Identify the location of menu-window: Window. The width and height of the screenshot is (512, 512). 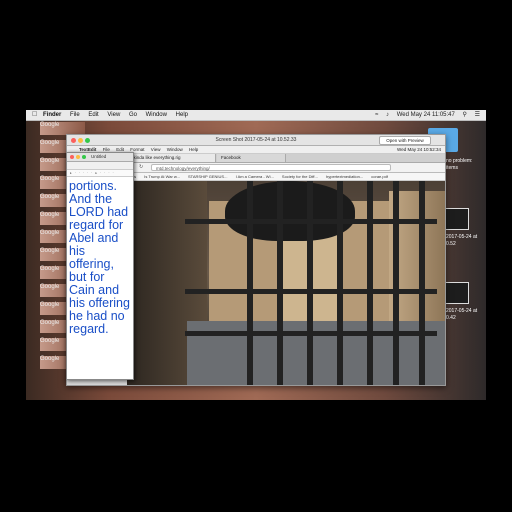
(156, 115).